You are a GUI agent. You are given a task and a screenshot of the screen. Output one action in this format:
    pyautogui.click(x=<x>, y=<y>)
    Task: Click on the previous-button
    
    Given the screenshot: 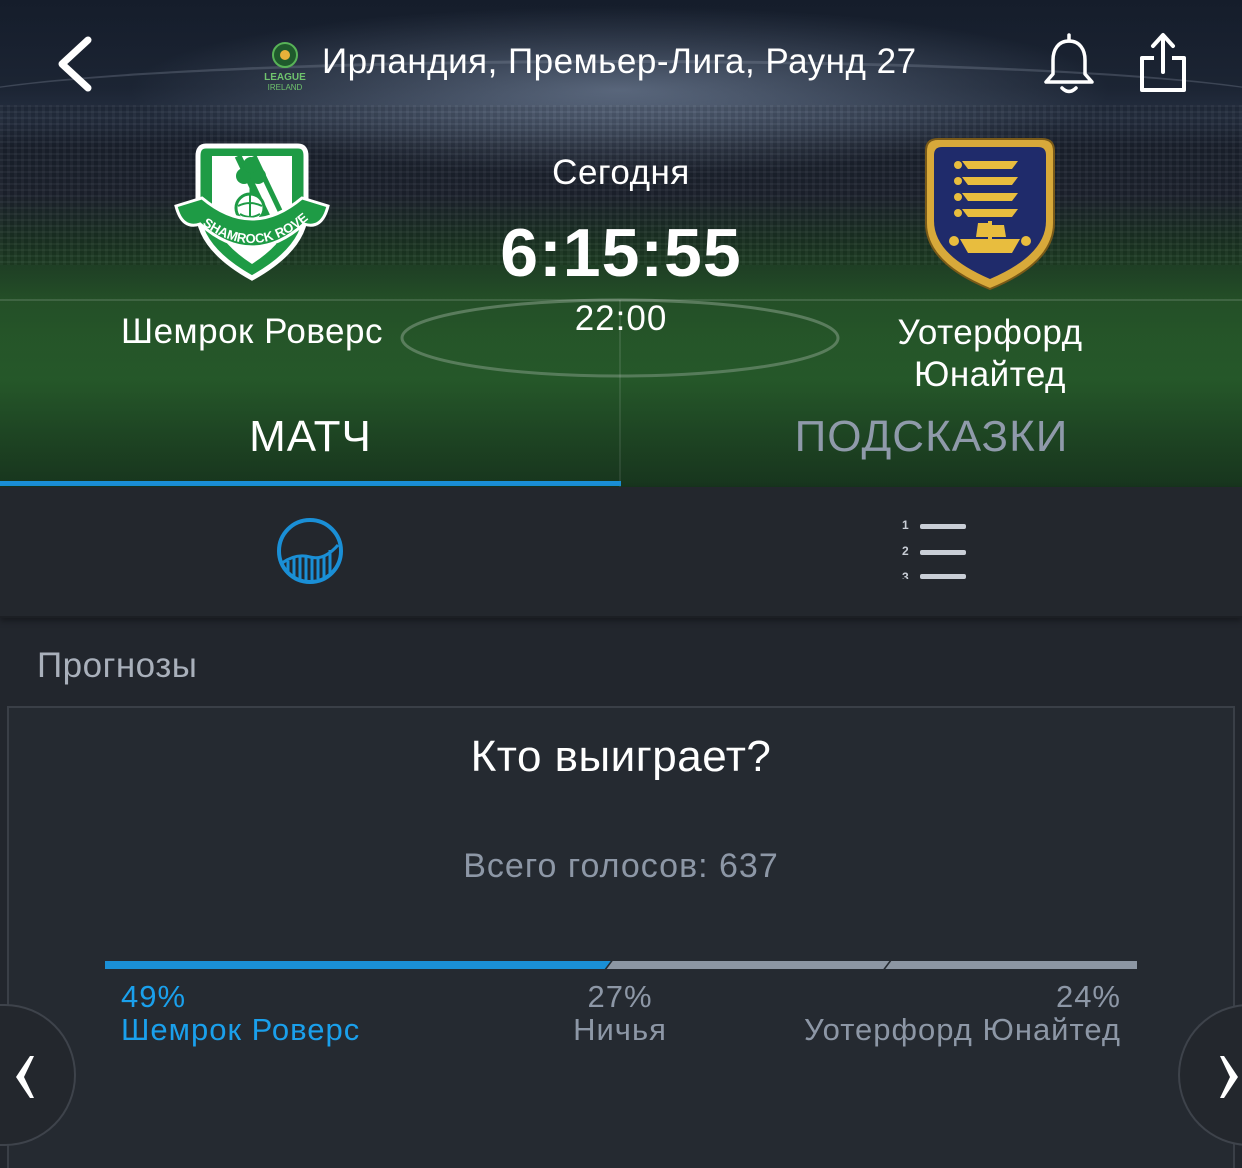 What is the action you would take?
    pyautogui.click(x=38, y=1075)
    